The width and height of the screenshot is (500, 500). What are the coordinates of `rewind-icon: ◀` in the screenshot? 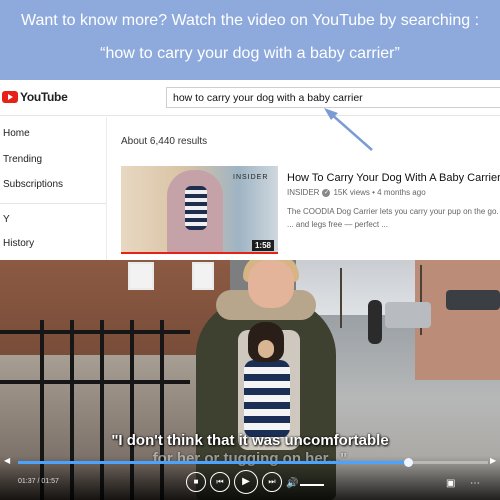 It's located at (7, 460).